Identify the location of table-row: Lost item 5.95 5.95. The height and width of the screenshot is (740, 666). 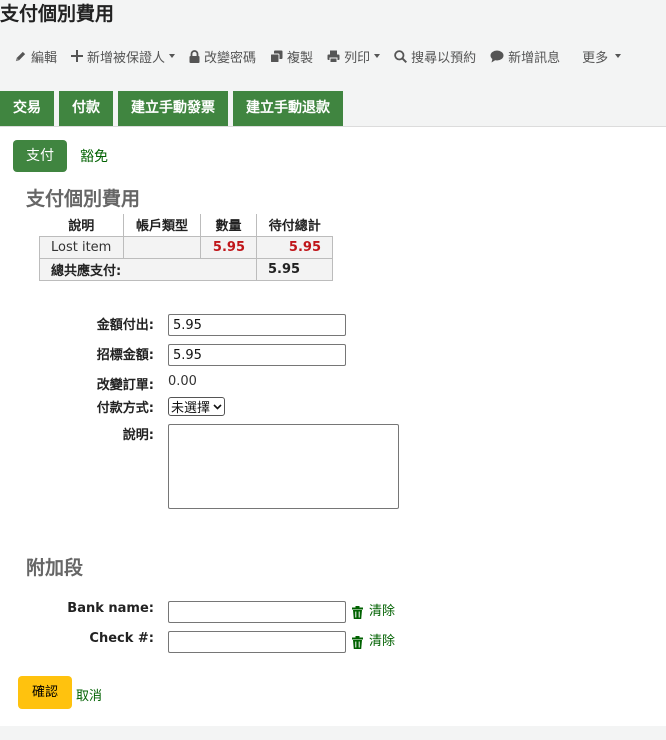
(186, 247).